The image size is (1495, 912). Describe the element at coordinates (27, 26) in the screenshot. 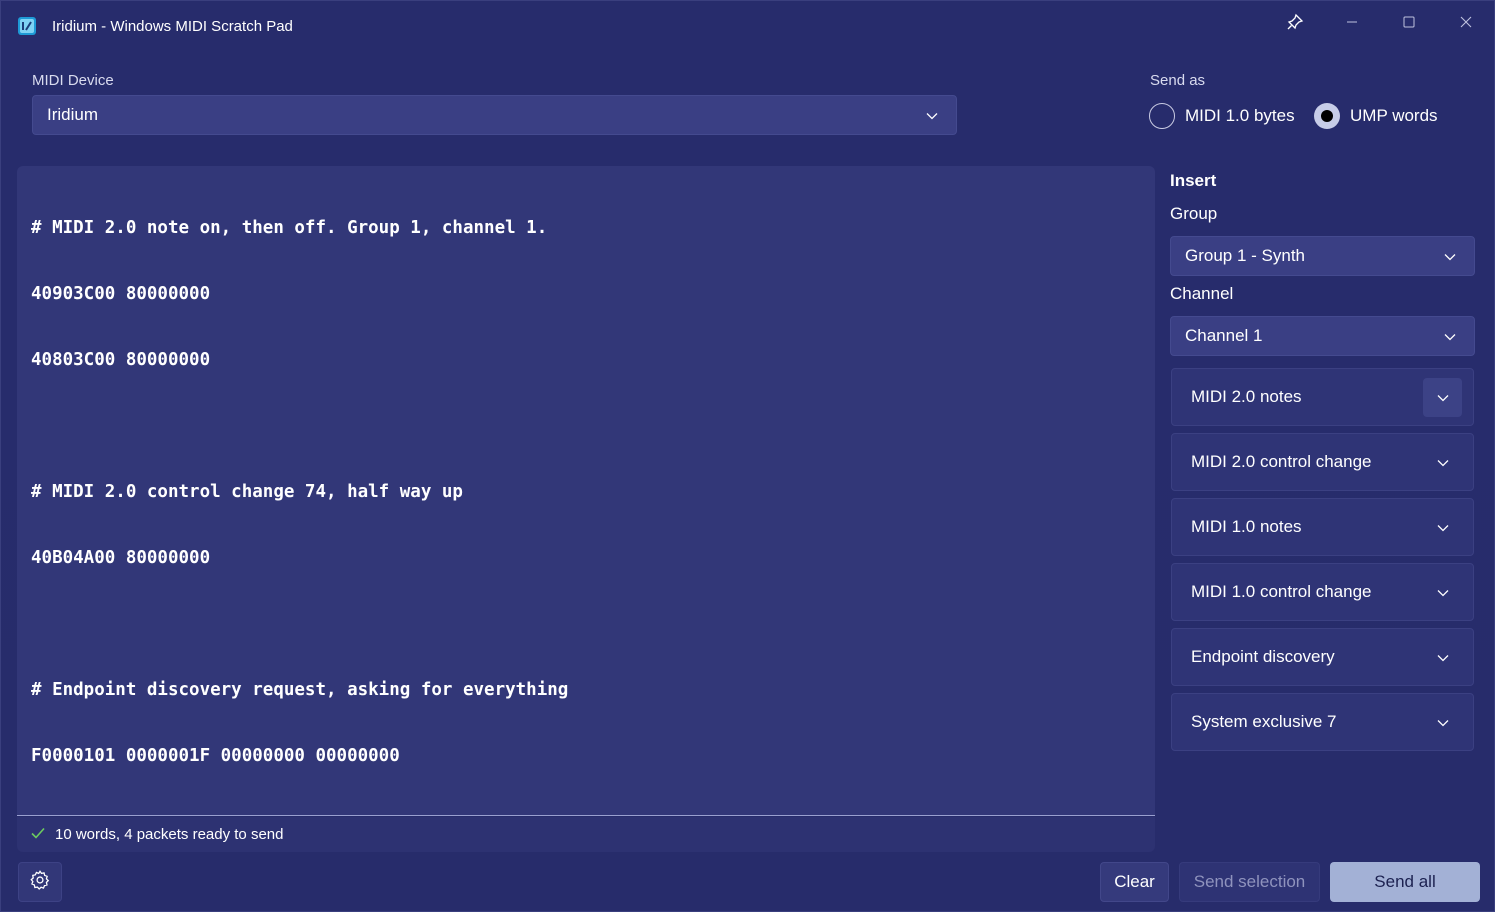

I see `app-icon` at that location.